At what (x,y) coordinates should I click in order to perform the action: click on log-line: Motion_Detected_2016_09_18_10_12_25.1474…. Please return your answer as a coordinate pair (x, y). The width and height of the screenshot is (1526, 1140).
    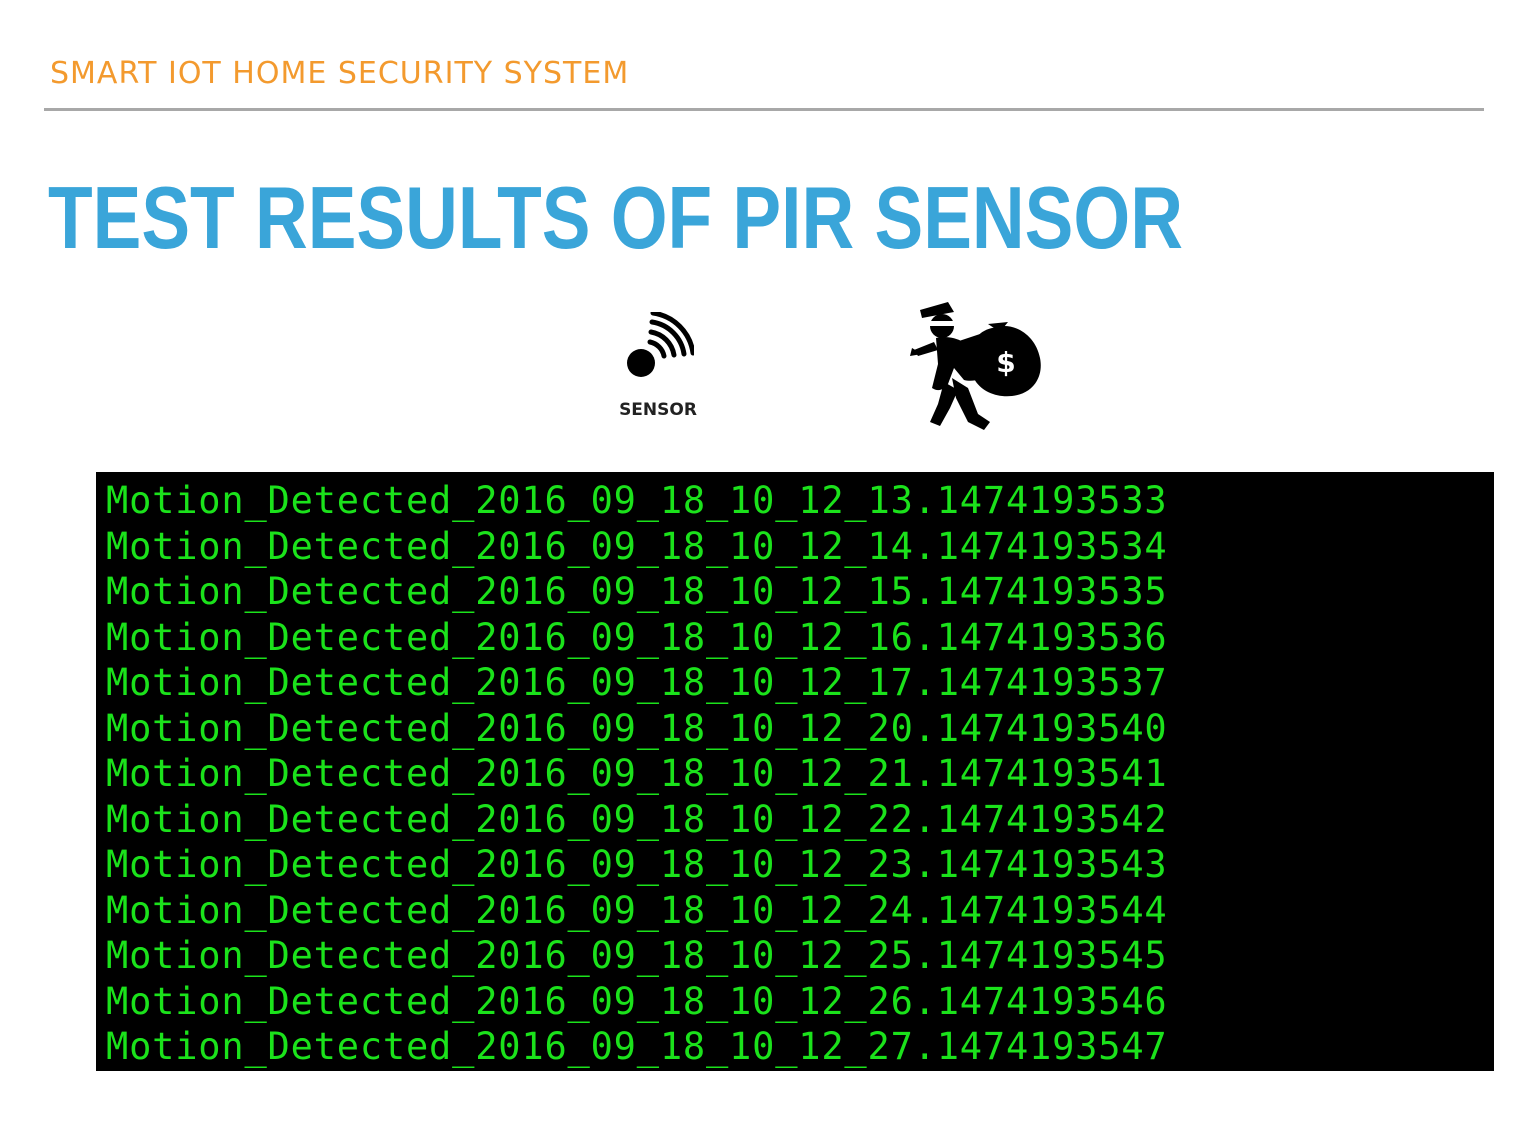
    Looking at the image, I should click on (637, 955).